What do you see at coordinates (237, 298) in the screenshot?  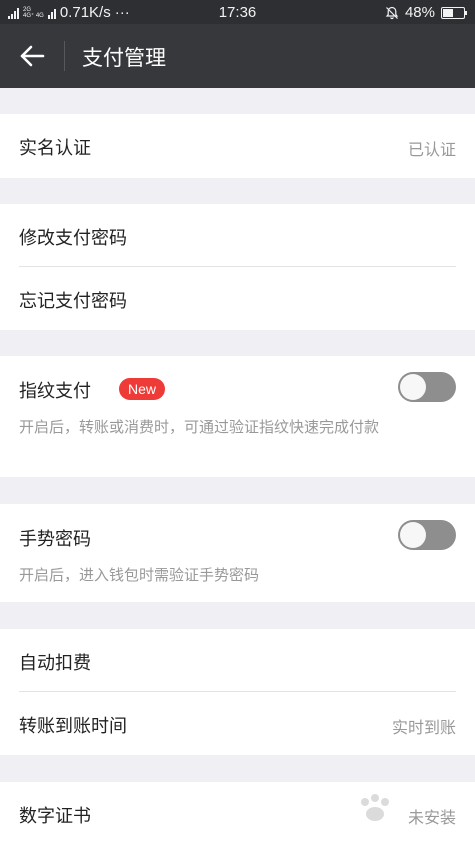 I see `row-forgot-password: 忘记支付密码` at bounding box center [237, 298].